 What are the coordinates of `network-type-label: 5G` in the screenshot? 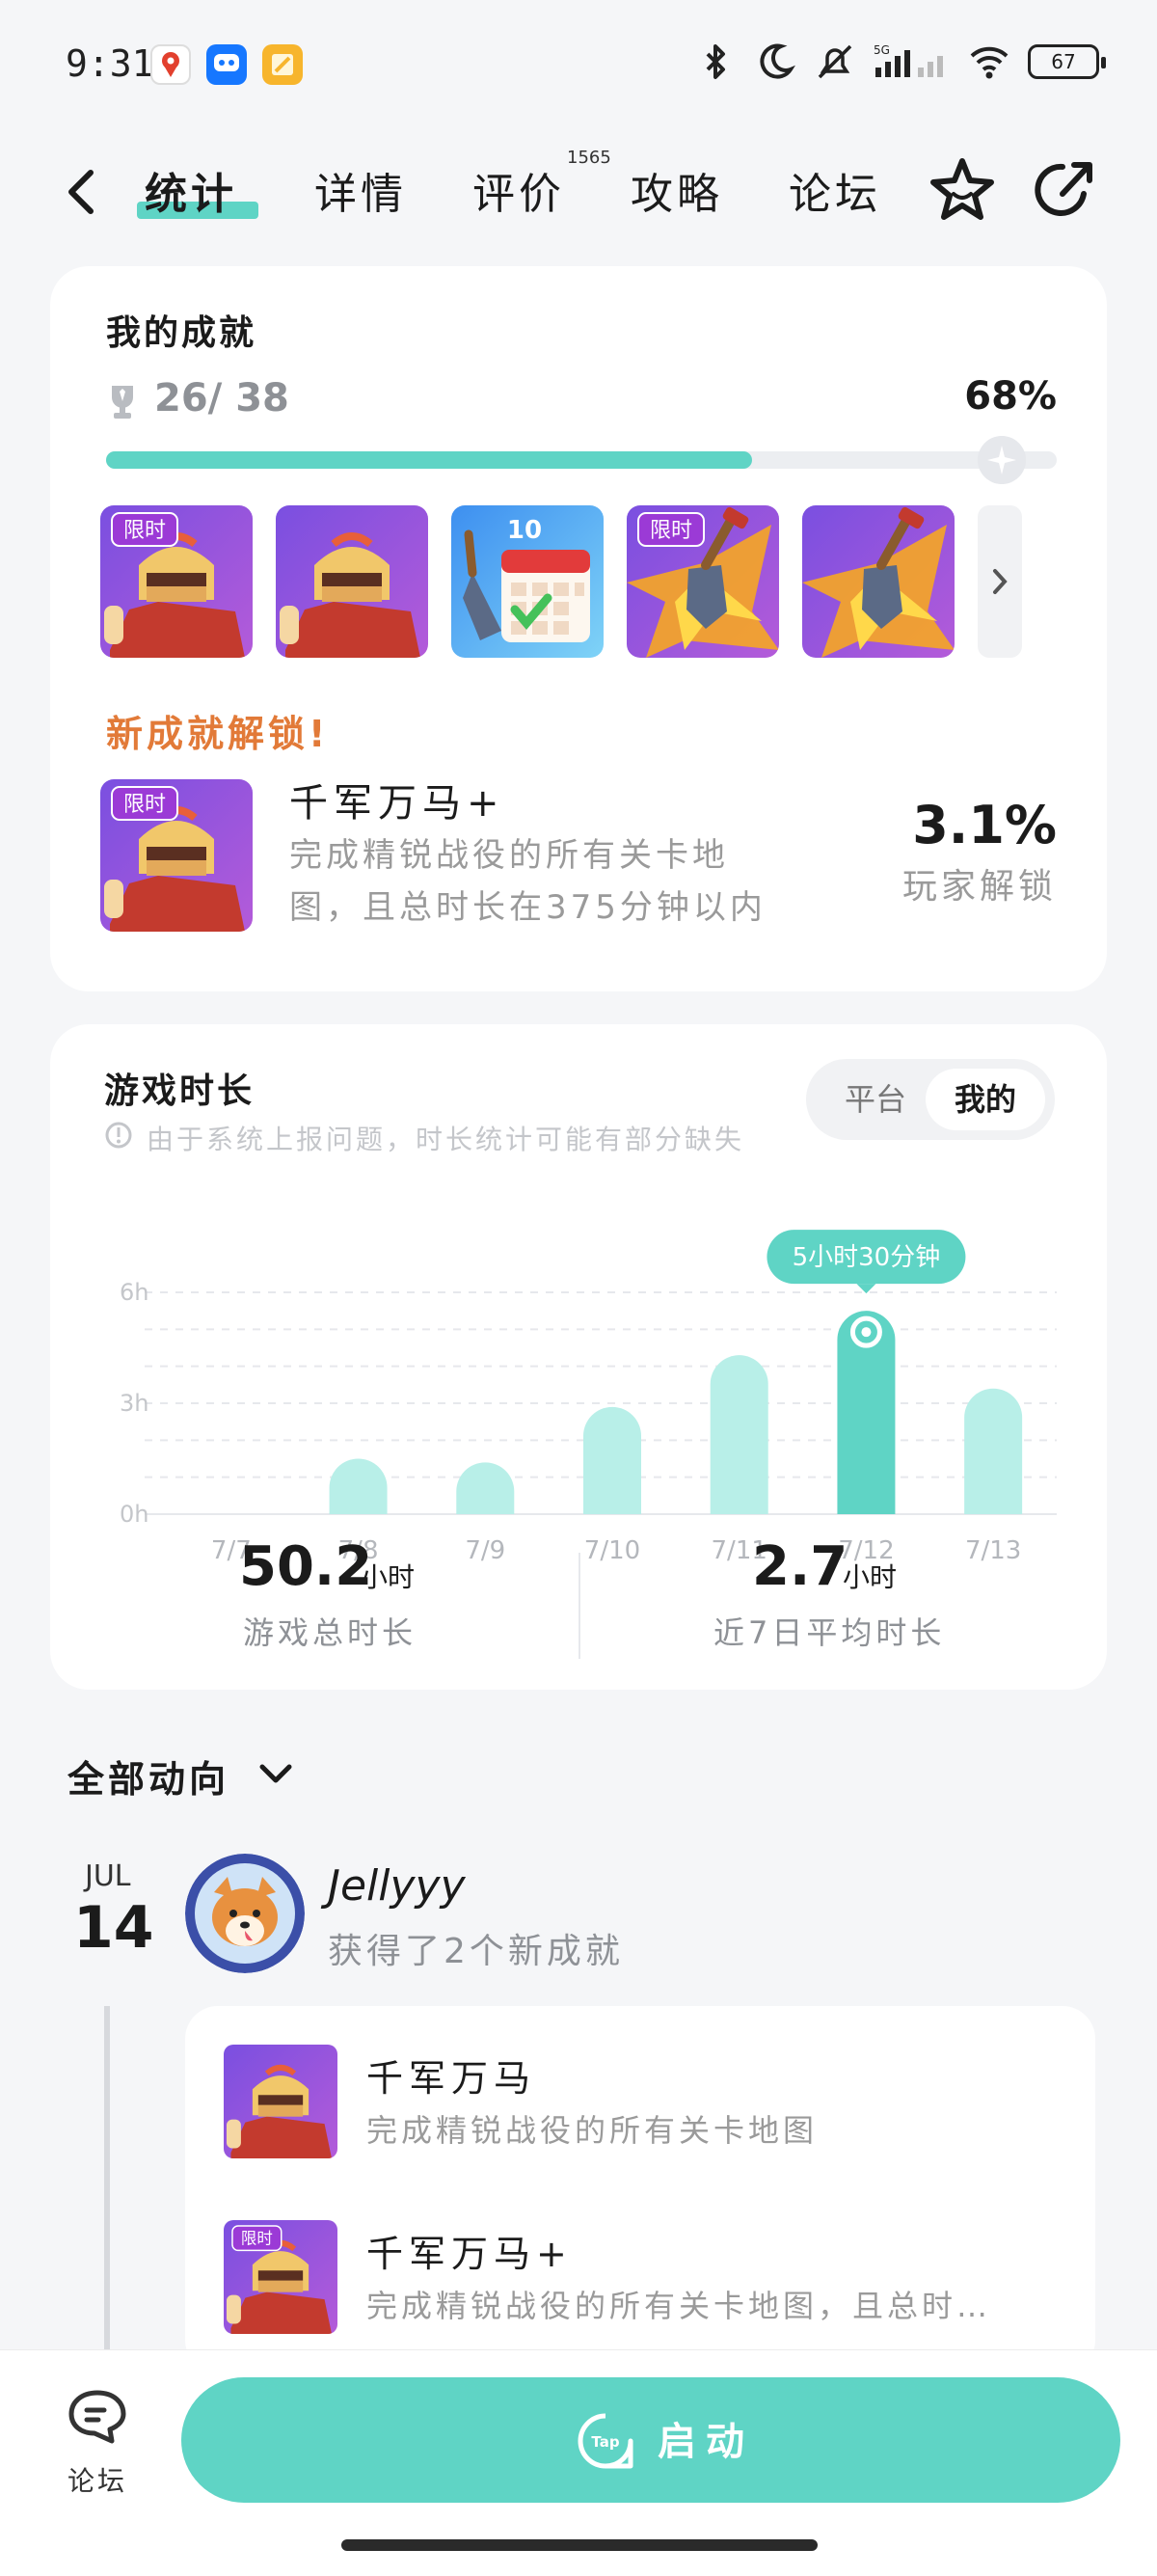 It's located at (882, 50).